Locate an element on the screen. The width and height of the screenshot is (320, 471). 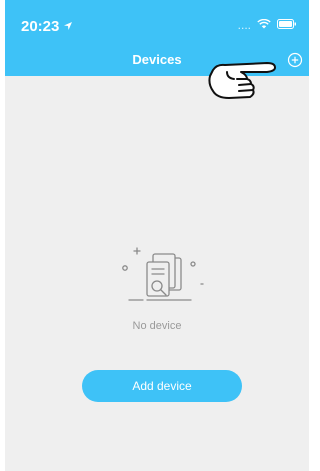
wifi-icon is located at coordinates (264, 25).